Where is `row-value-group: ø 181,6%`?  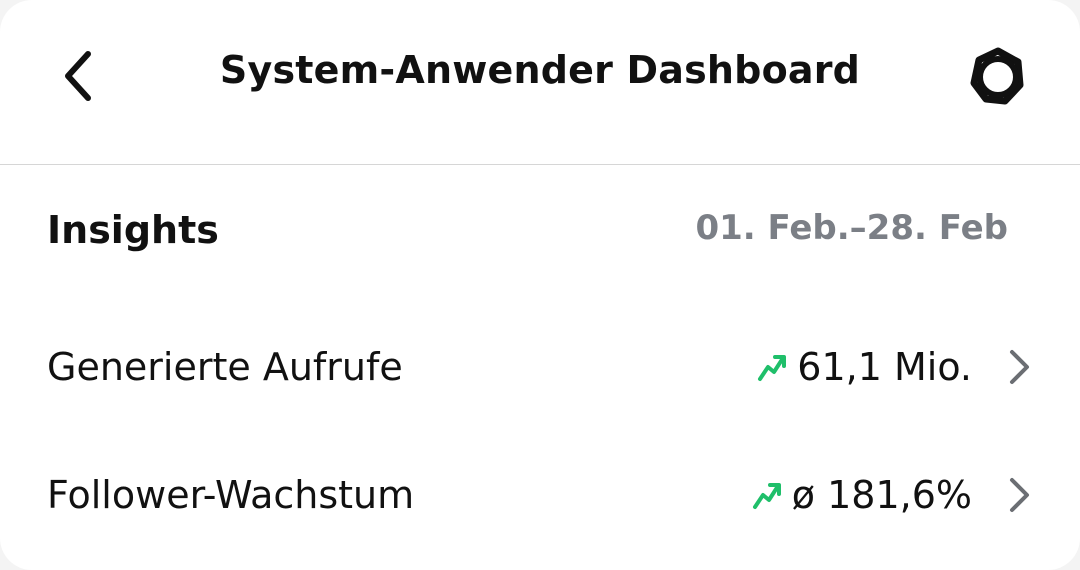
row-value-group: ø 181,6% is located at coordinates (862, 495).